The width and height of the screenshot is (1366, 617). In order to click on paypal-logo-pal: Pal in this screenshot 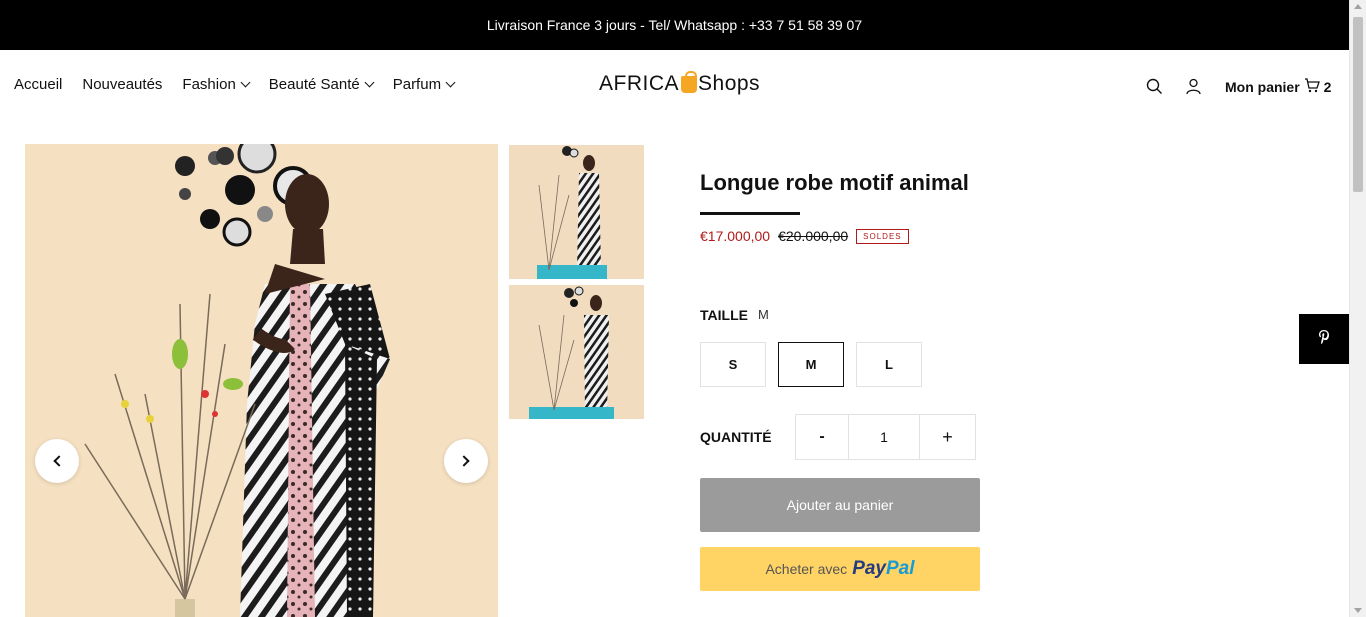, I will do `click(900, 568)`.